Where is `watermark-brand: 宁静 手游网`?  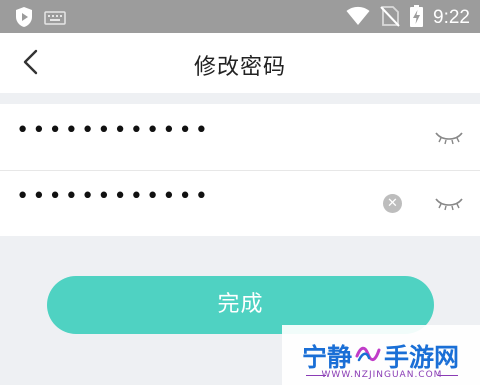
watermark-brand: 宁静 手游网 is located at coordinates (380, 356).